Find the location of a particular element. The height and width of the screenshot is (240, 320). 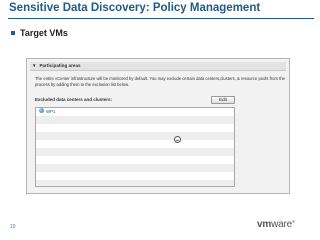

list-item-label: WP1 is located at coordinates (51, 111).